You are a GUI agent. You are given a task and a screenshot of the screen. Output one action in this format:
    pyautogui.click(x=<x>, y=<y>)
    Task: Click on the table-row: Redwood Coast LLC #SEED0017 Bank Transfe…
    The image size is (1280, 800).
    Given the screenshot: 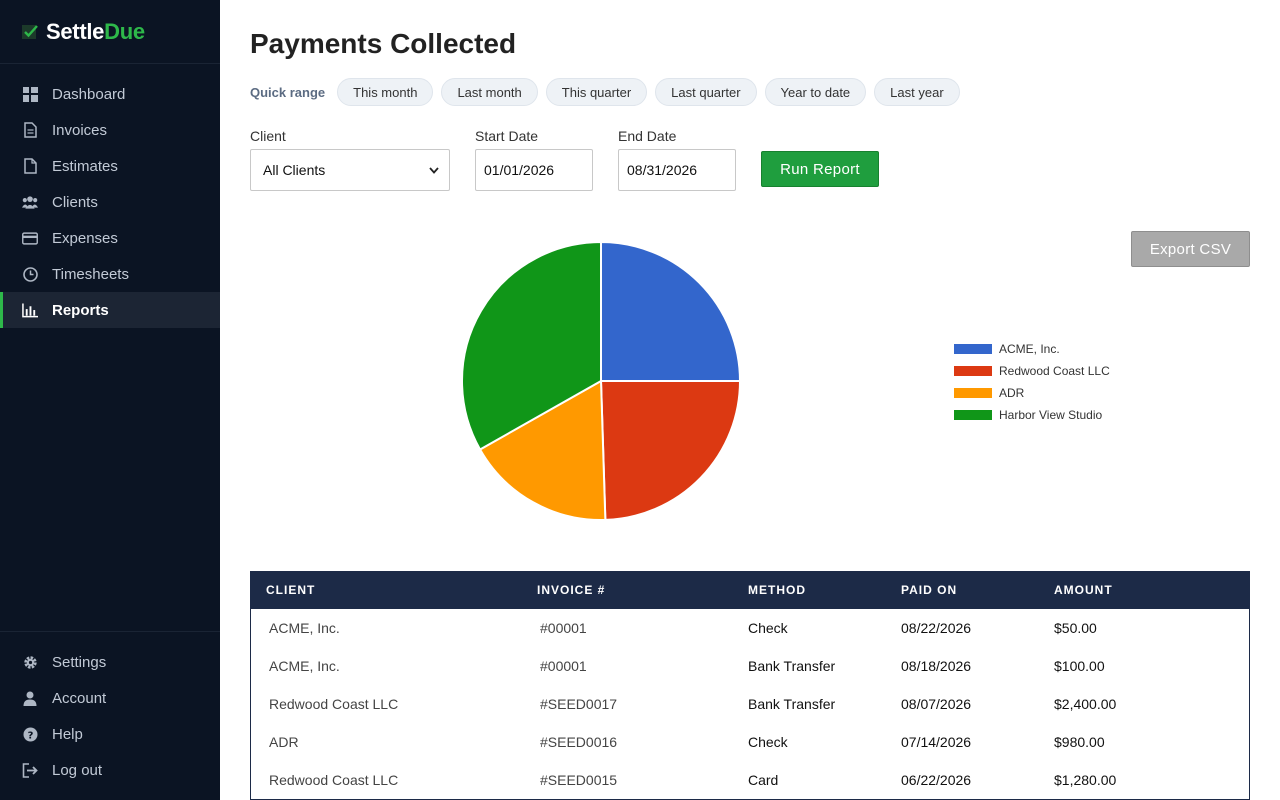 What is the action you would take?
    pyautogui.click(x=750, y=704)
    